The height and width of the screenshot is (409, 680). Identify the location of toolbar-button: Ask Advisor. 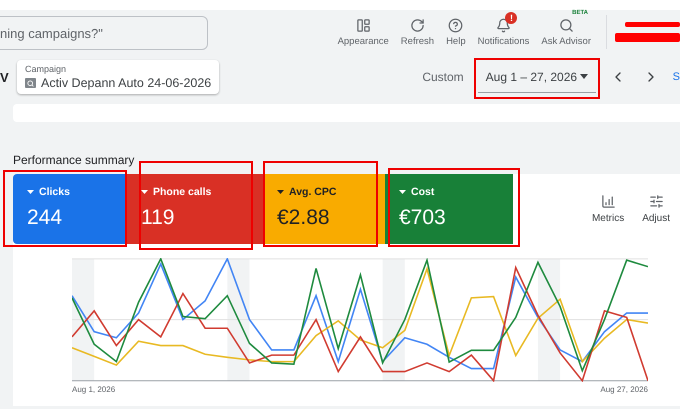
(566, 32).